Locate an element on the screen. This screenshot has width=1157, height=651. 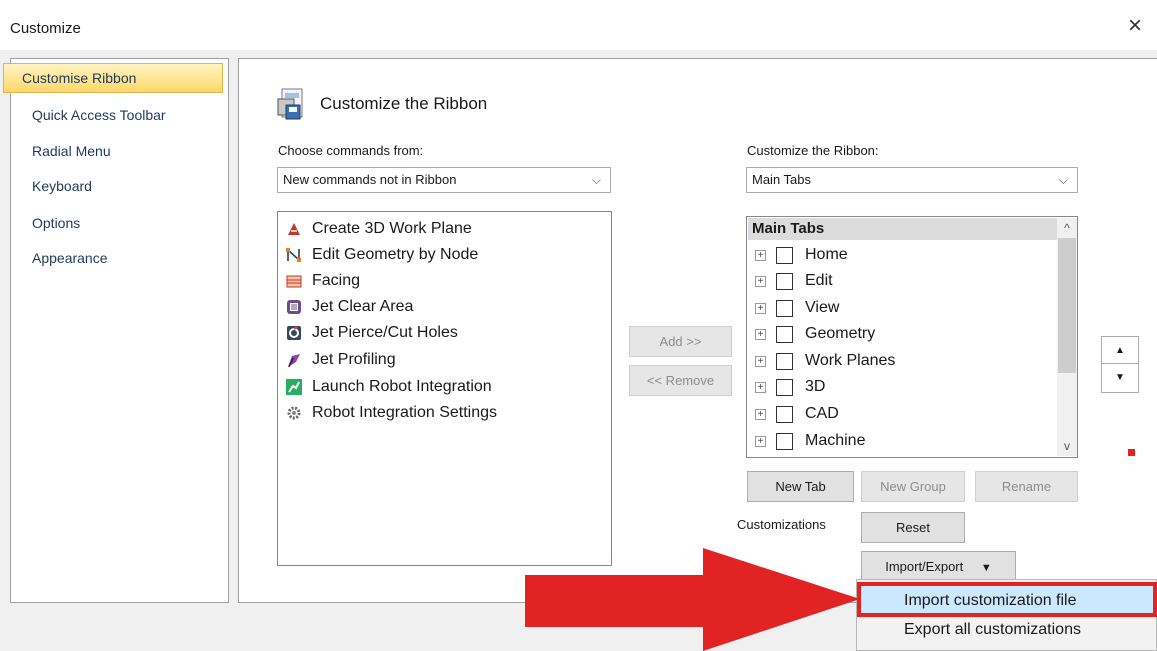
tree-header: Main Tabs is located at coordinates (902, 229).